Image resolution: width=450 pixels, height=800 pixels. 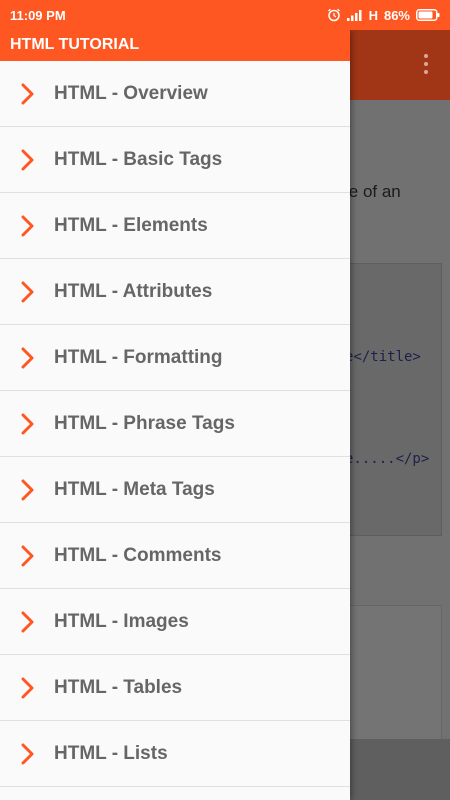 What do you see at coordinates (387, 459) in the screenshot?
I see `code-line: e.....</p>` at bounding box center [387, 459].